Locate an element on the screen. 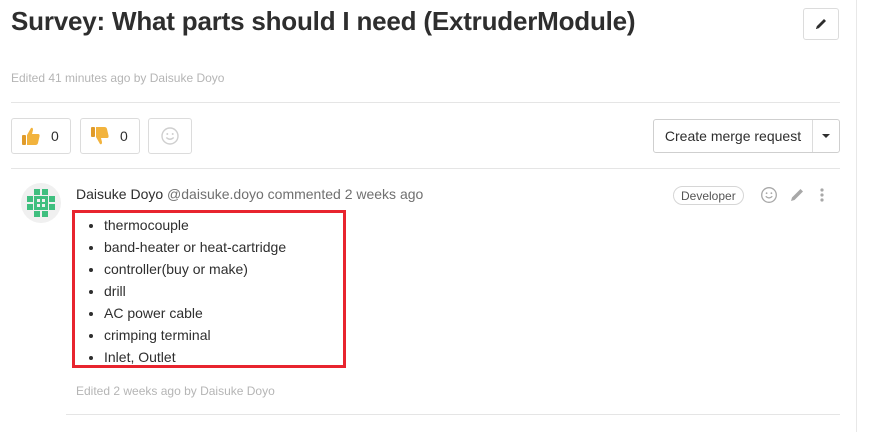 This screenshot has width=869, height=432. create-merge-request-button: Create merge request is located at coordinates (733, 136).